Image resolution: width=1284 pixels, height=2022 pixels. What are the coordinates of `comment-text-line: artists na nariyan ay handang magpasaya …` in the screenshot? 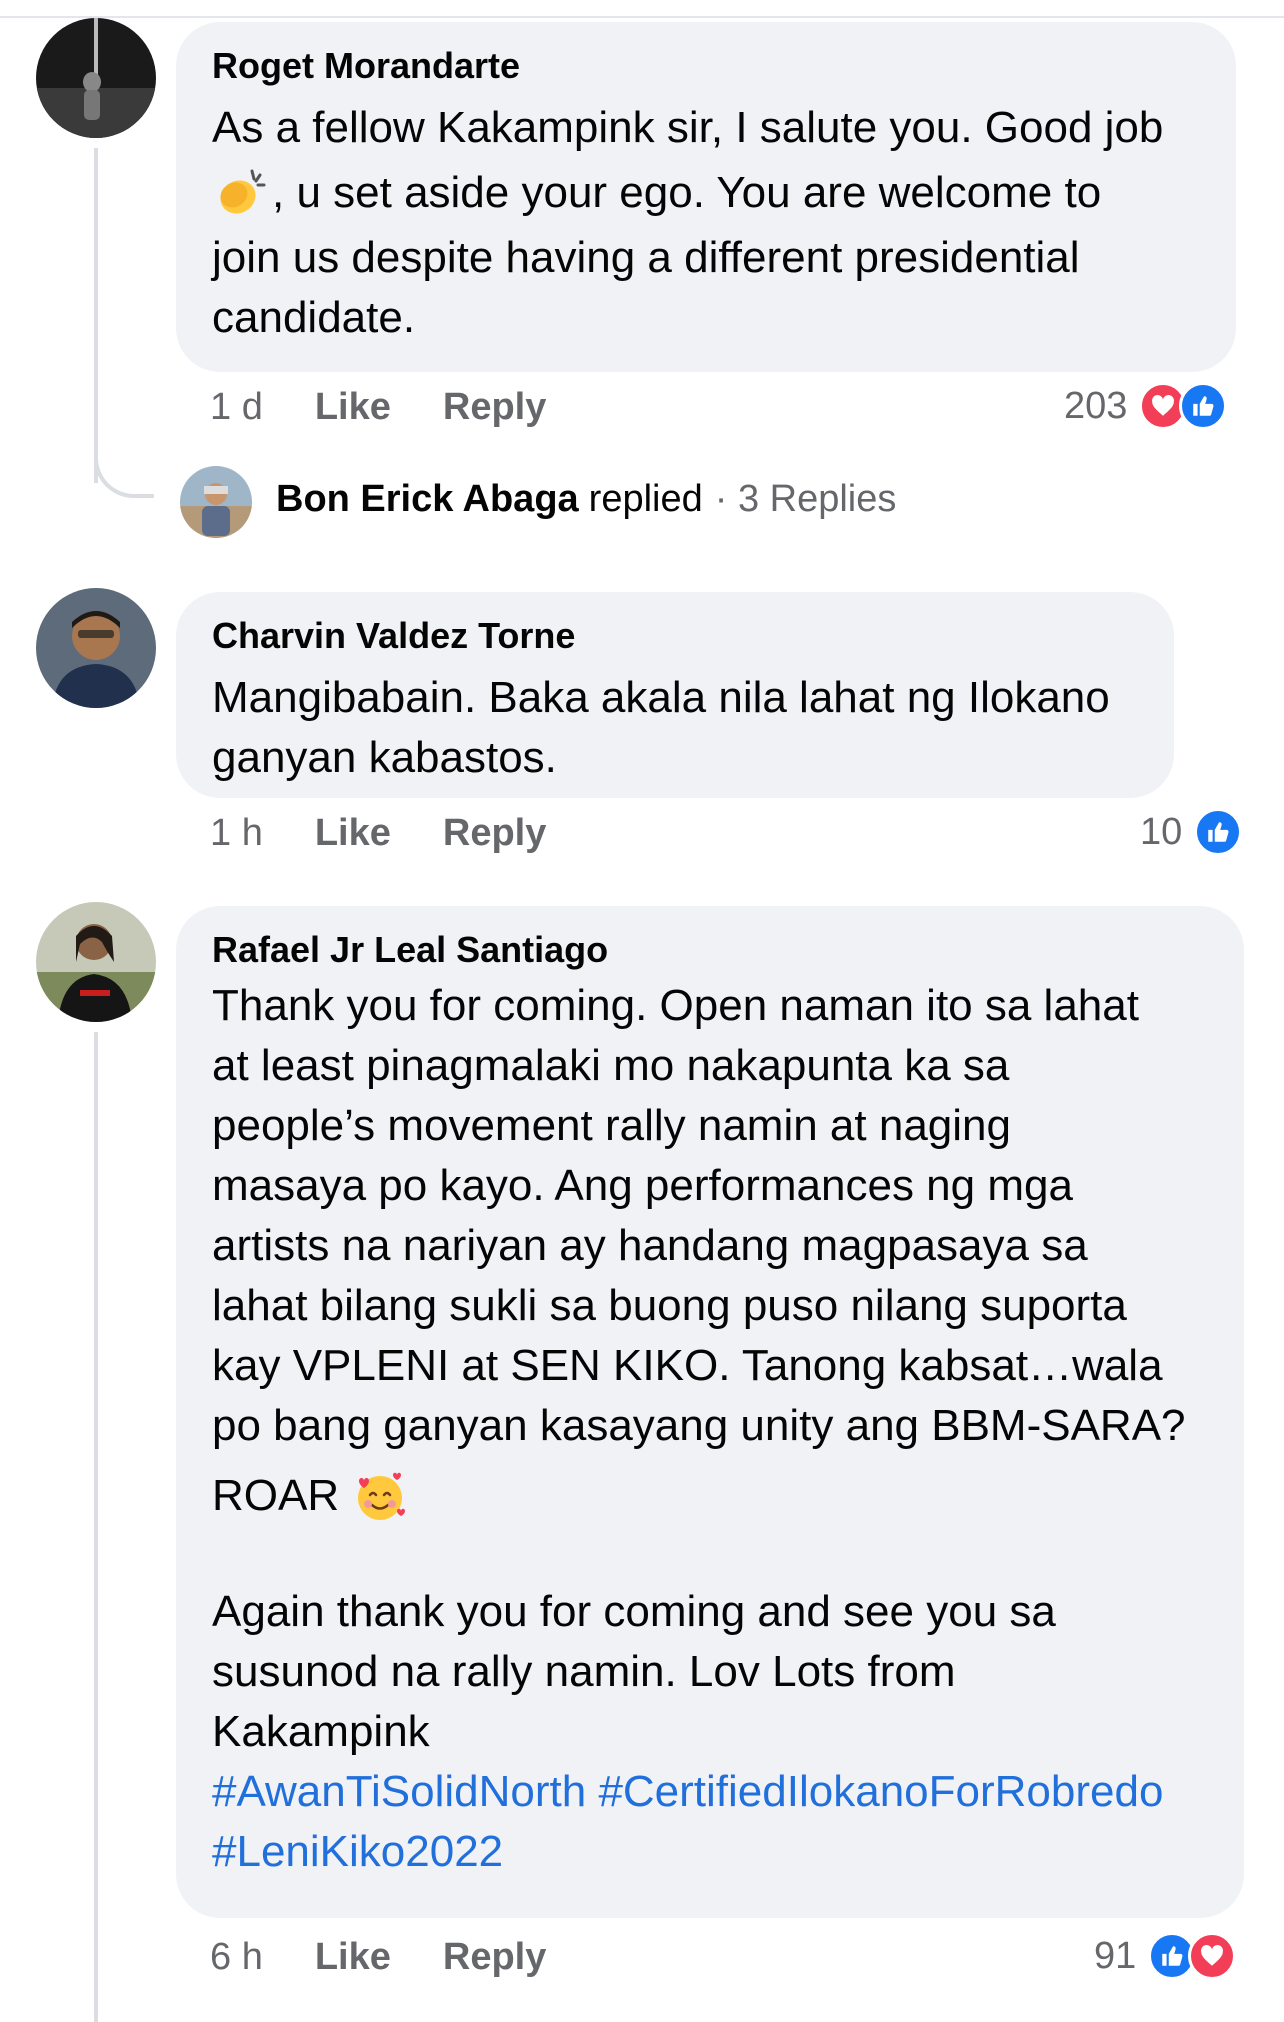 It's located at (650, 1245).